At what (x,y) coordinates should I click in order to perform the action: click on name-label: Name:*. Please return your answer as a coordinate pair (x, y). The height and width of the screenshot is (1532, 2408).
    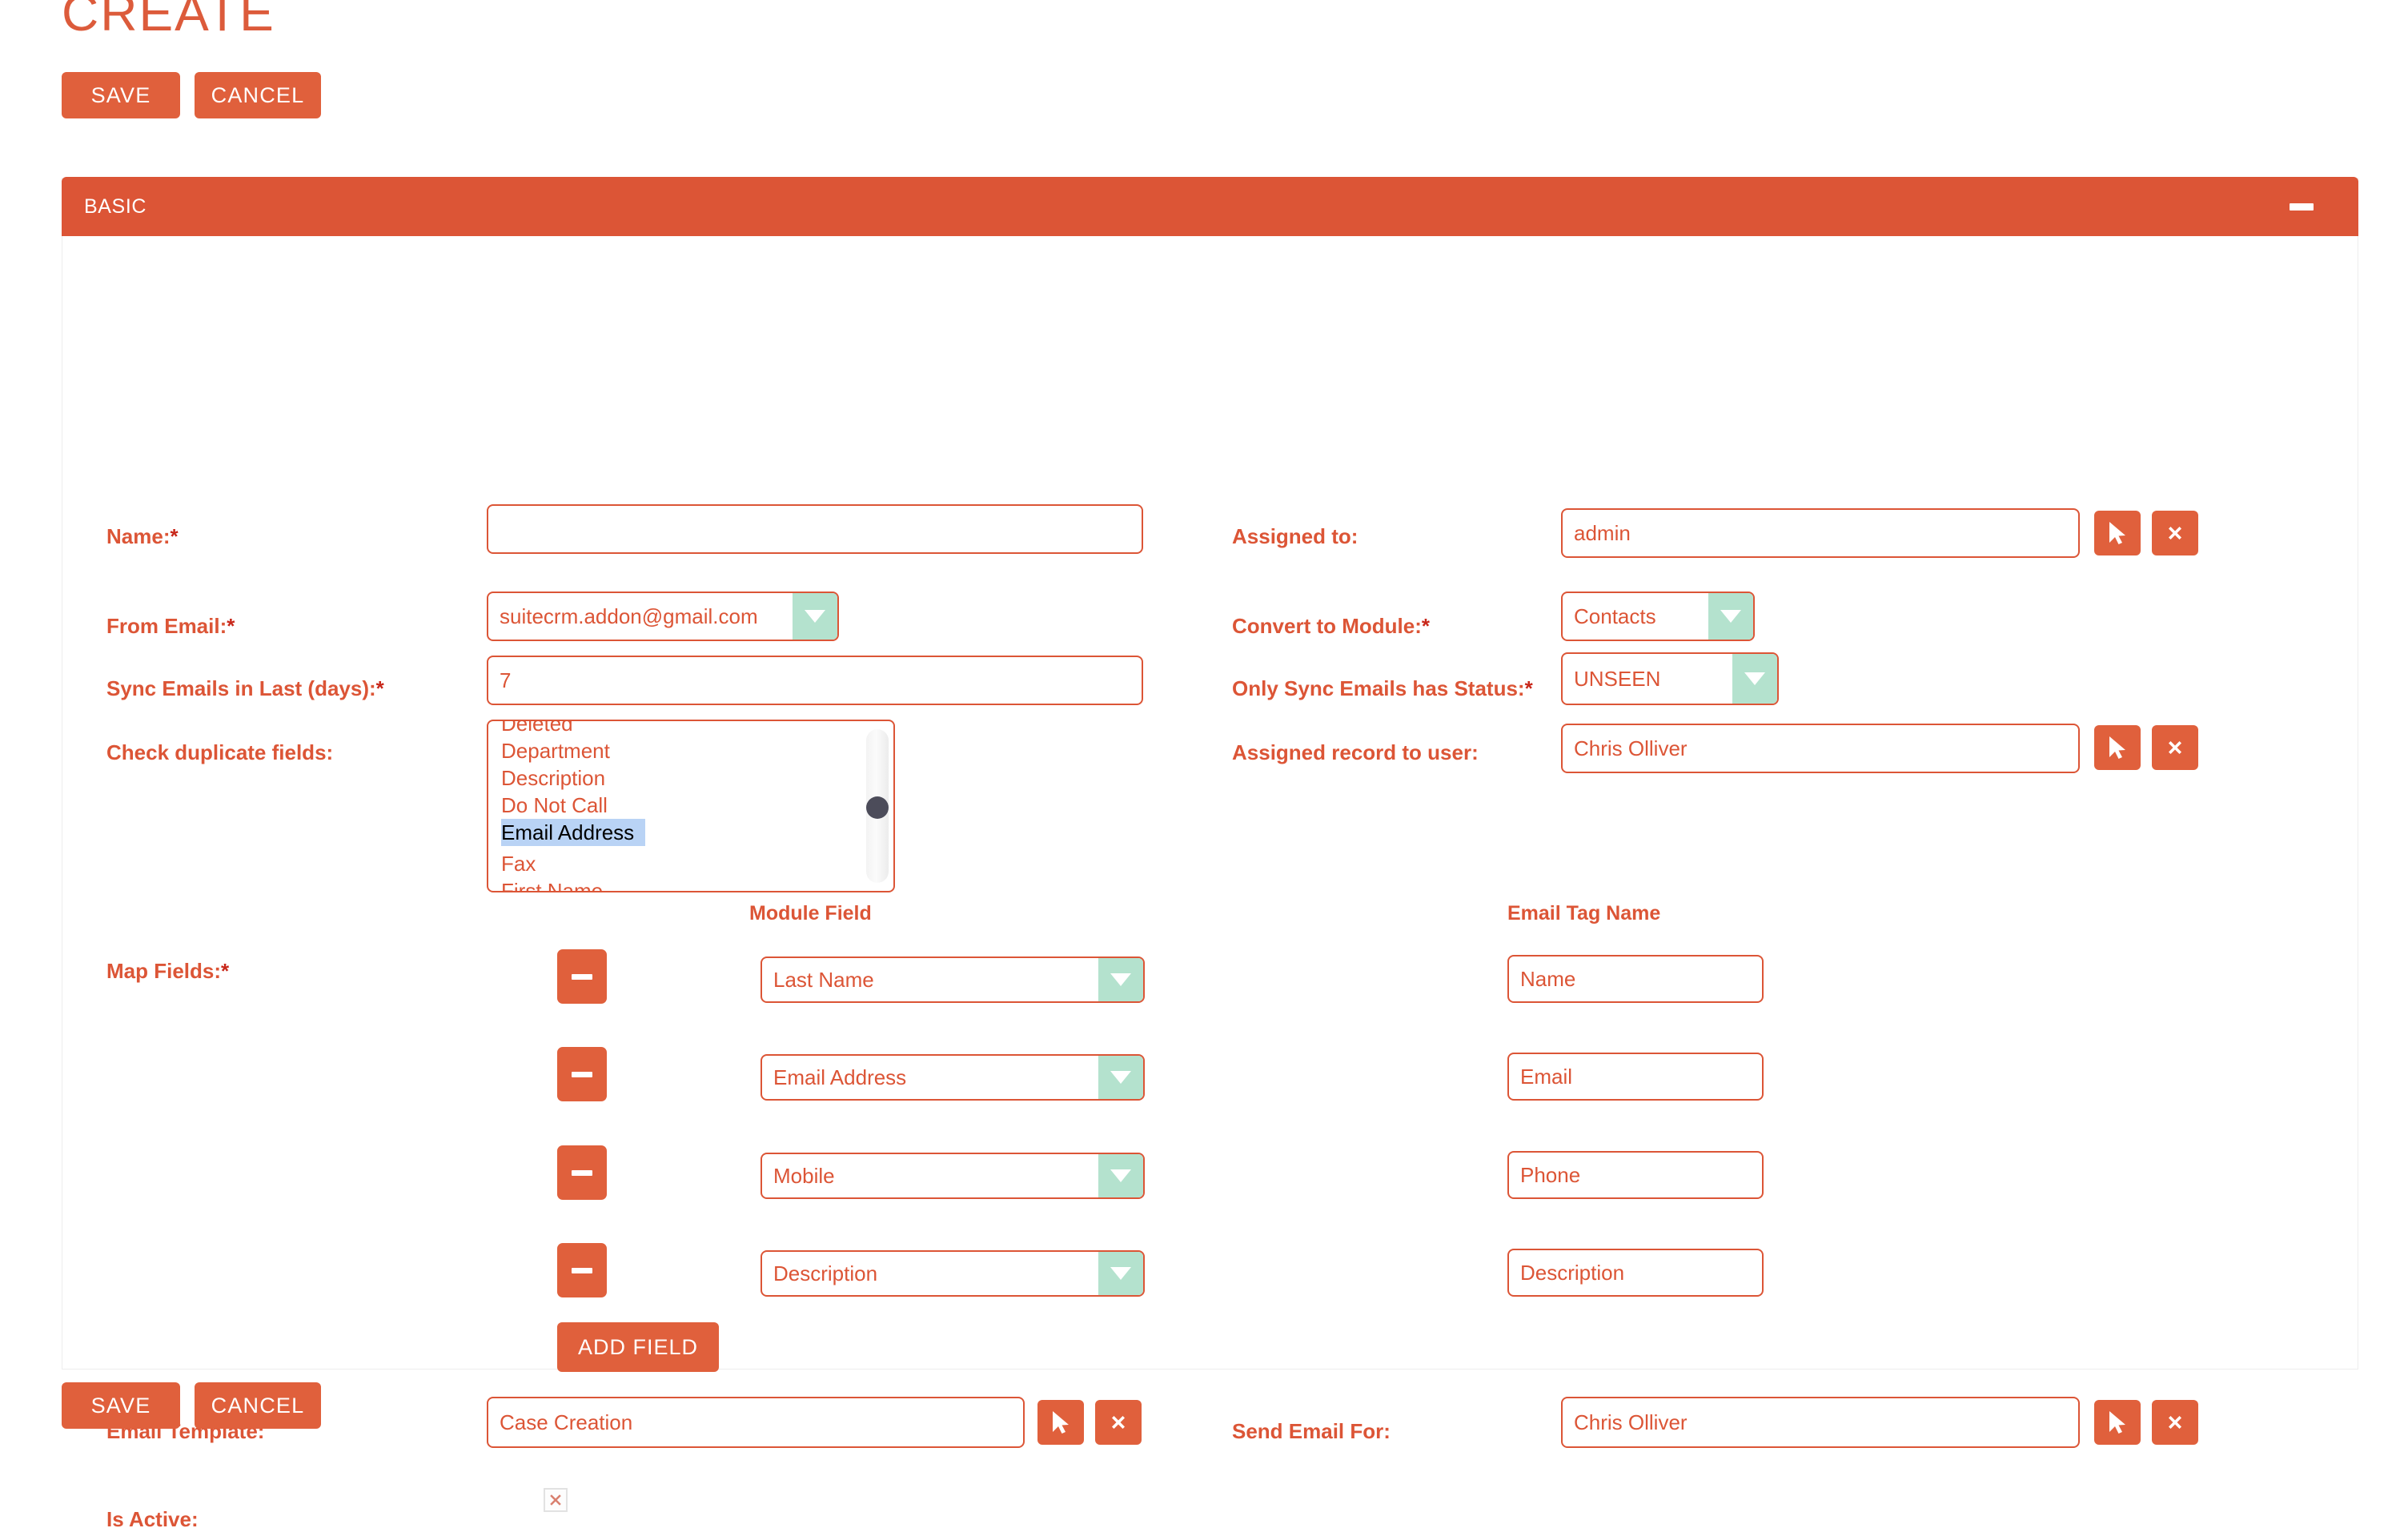
    Looking at the image, I should click on (142, 536).